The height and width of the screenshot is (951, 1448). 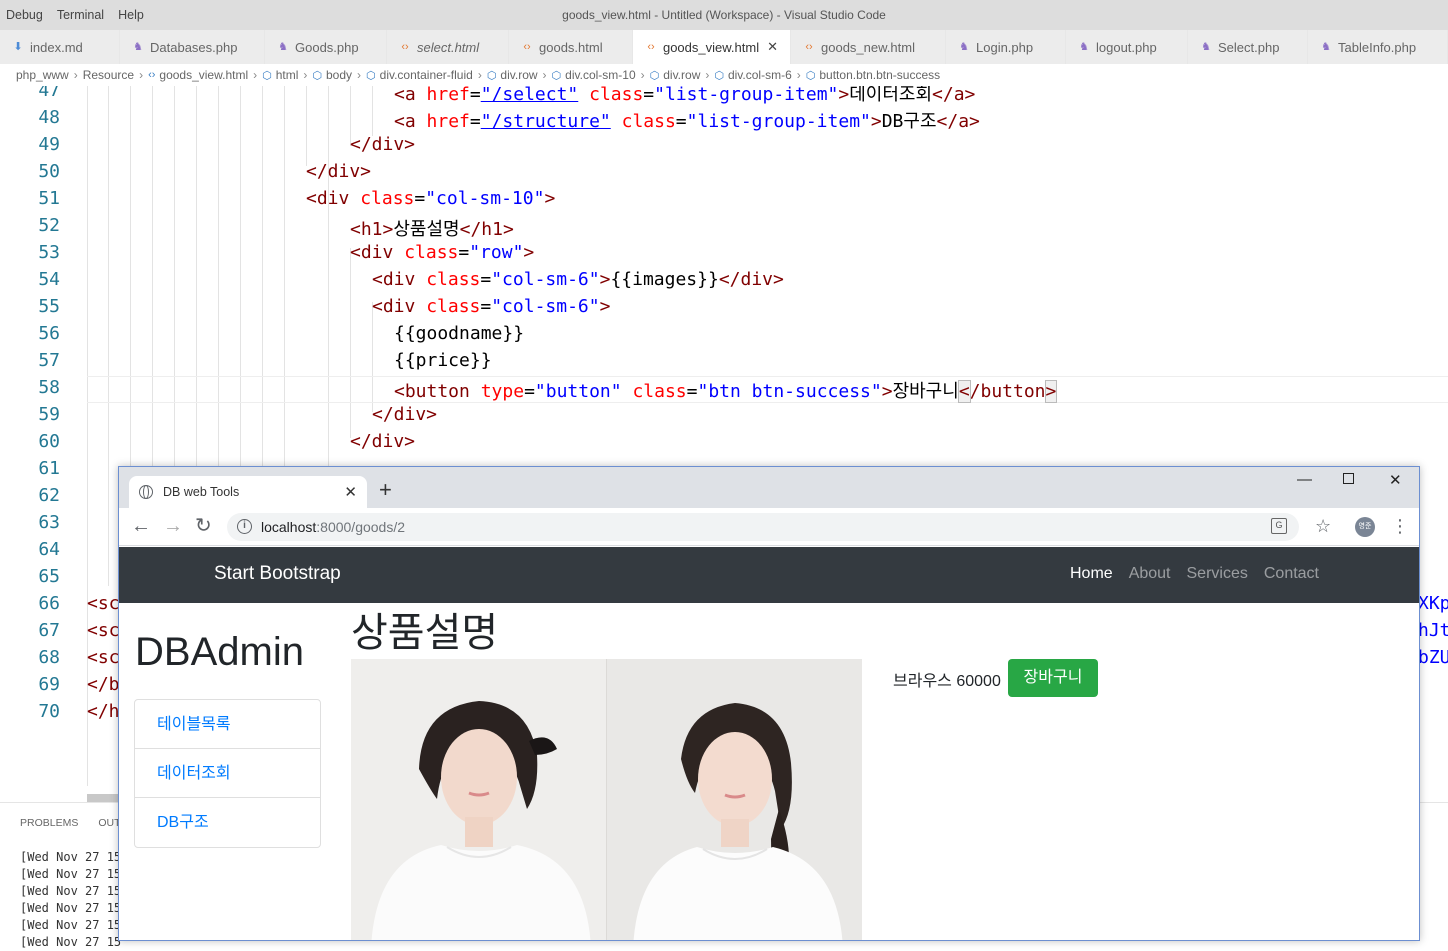 I want to click on minimize-icon: —, so click(x=1304, y=479).